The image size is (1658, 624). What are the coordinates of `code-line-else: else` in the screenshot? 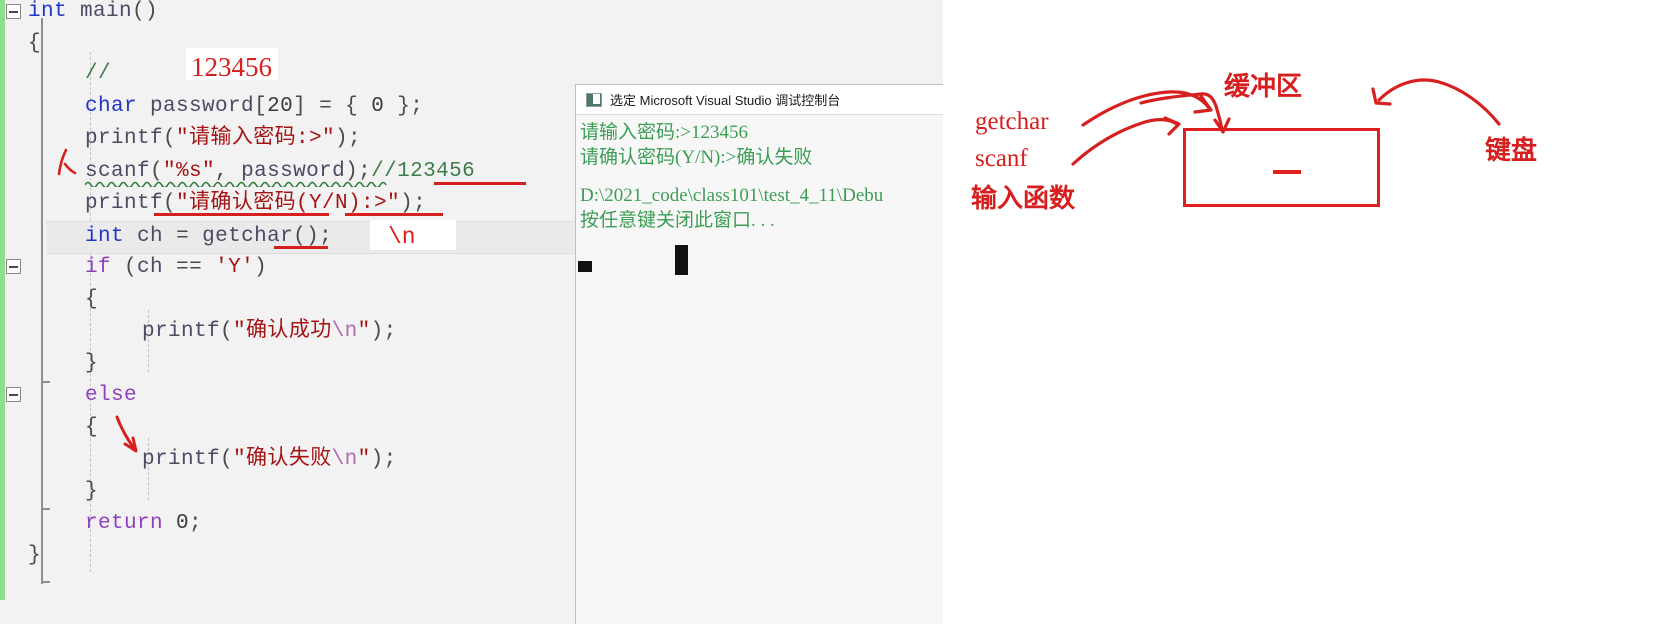 It's located at (111, 396).